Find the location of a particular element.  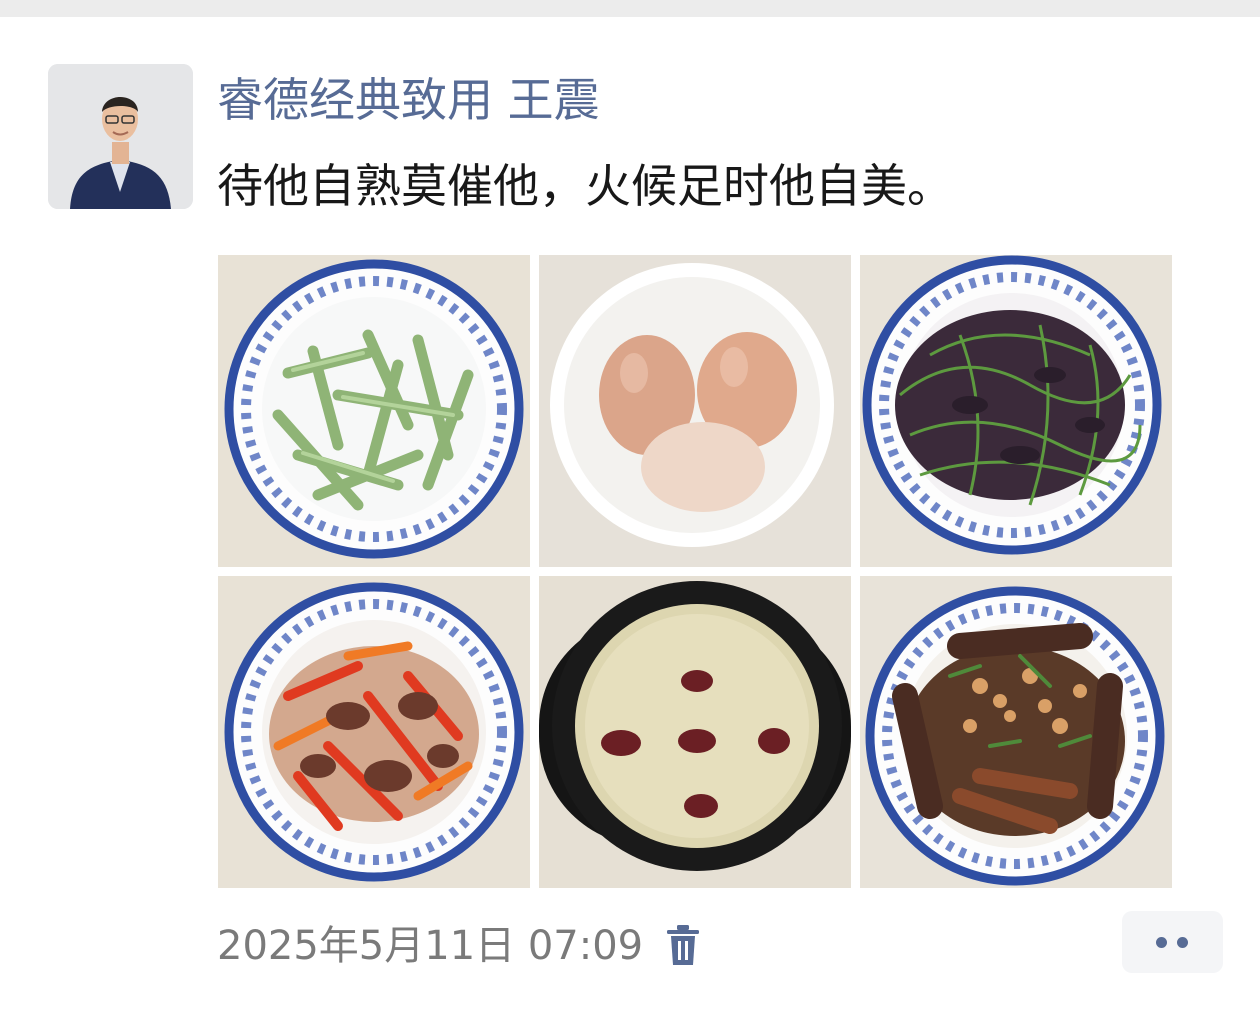

post-timestamp: 2025年5月11日 07:09 is located at coordinates (430, 946).